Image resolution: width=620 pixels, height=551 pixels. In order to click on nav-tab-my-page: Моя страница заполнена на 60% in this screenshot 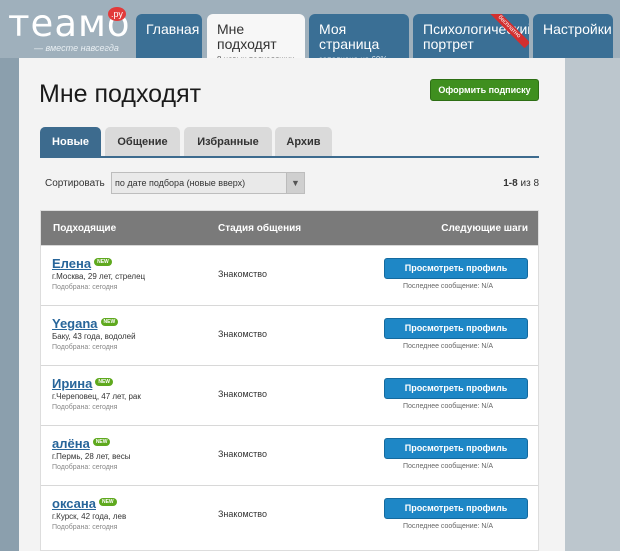, I will do `click(359, 39)`.